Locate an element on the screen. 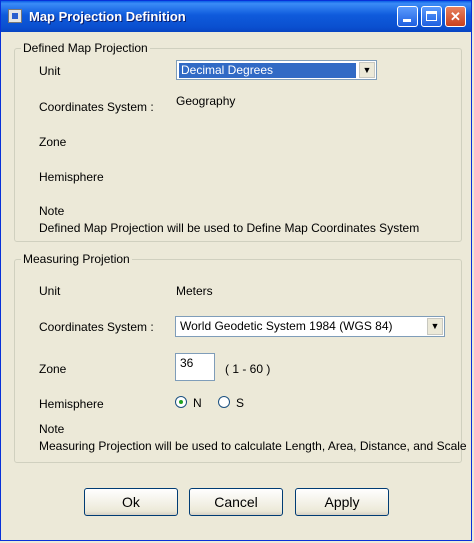 This screenshot has height=543, width=474. measuring-coords-value: World Geodetic System 1984 (WGS 84) is located at coordinates (286, 326).